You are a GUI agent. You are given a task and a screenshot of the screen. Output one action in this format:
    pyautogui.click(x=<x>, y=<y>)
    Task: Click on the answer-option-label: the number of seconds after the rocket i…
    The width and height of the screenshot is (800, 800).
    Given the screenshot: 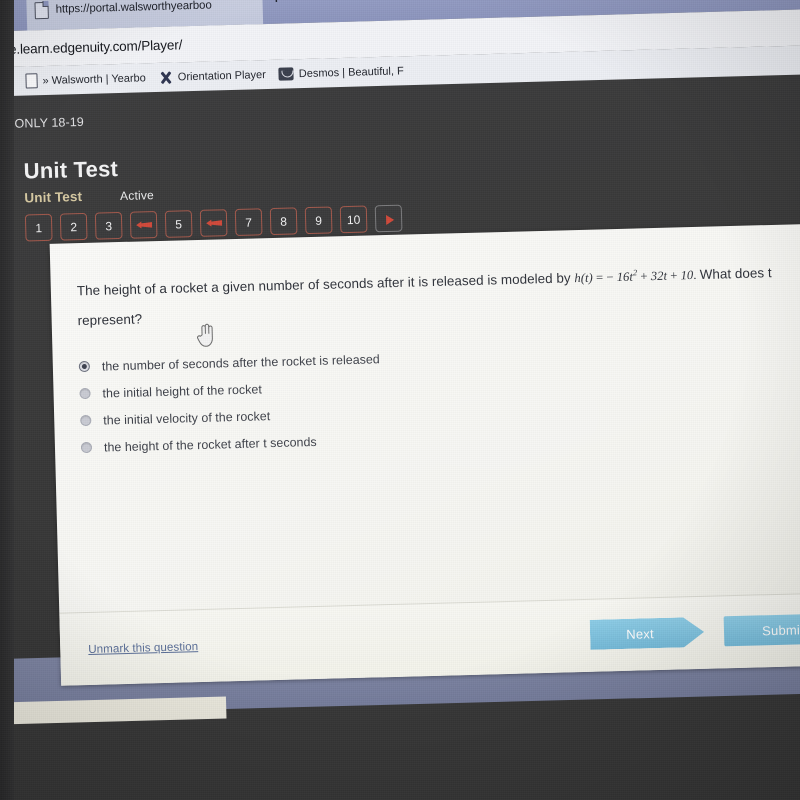 What is the action you would take?
    pyautogui.click(x=240, y=362)
    